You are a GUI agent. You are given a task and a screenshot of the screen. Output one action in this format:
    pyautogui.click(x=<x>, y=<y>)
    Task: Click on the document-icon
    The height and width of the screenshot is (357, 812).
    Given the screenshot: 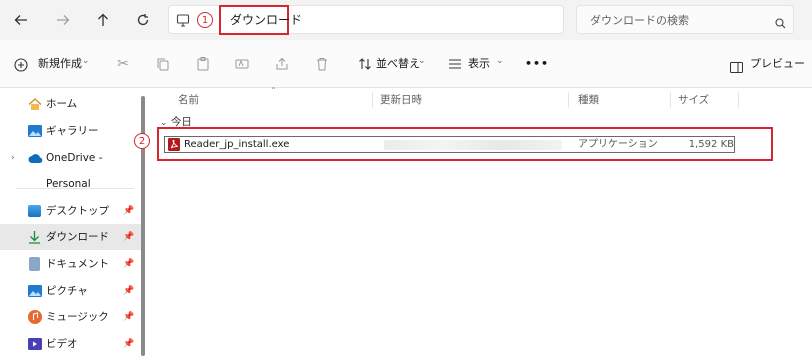 What is the action you would take?
    pyautogui.click(x=34, y=264)
    